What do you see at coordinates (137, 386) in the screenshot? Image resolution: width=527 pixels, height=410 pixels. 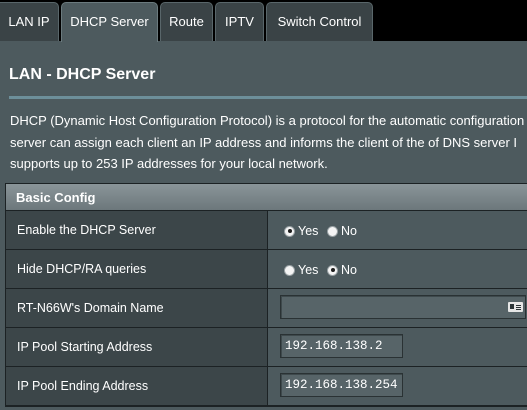 I see `pool-end-label: IP Pool Ending Address` at bounding box center [137, 386].